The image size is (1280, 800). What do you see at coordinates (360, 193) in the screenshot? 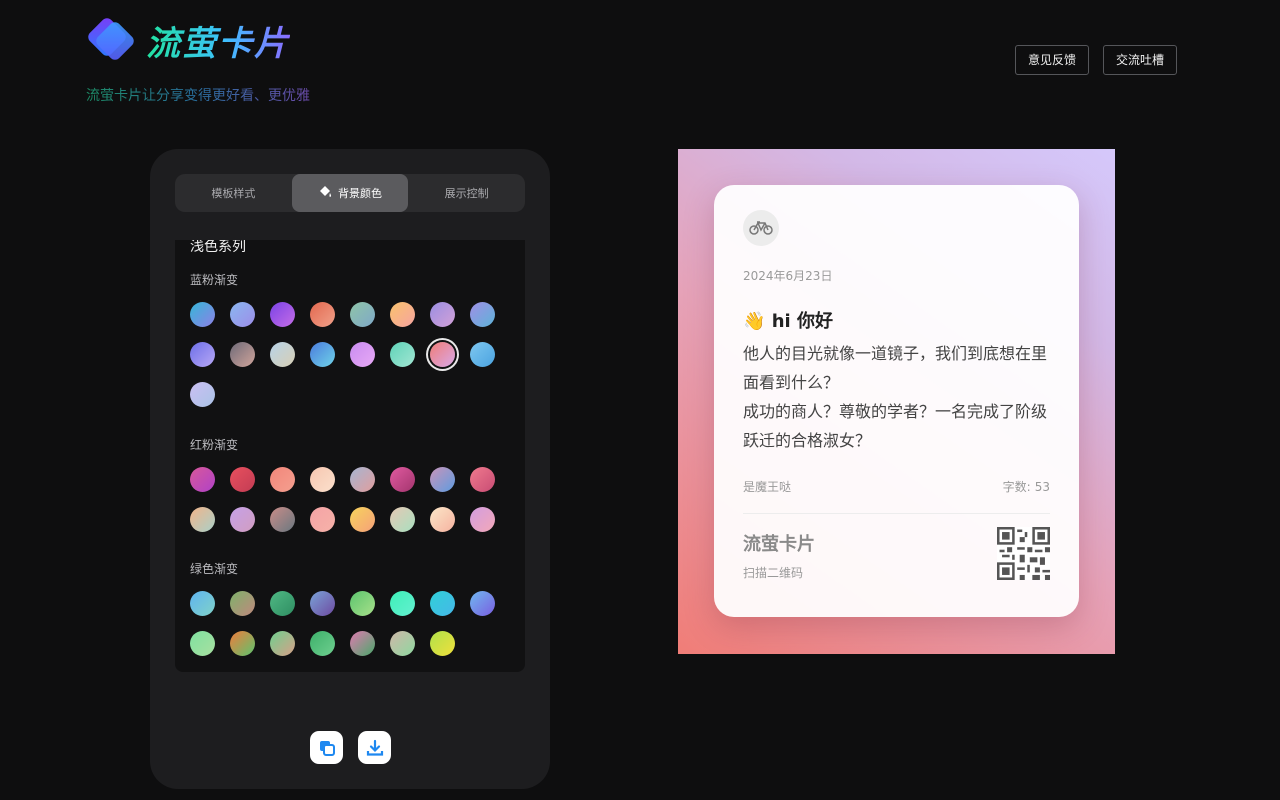
I see `tab-label: 背景颜色` at bounding box center [360, 193].